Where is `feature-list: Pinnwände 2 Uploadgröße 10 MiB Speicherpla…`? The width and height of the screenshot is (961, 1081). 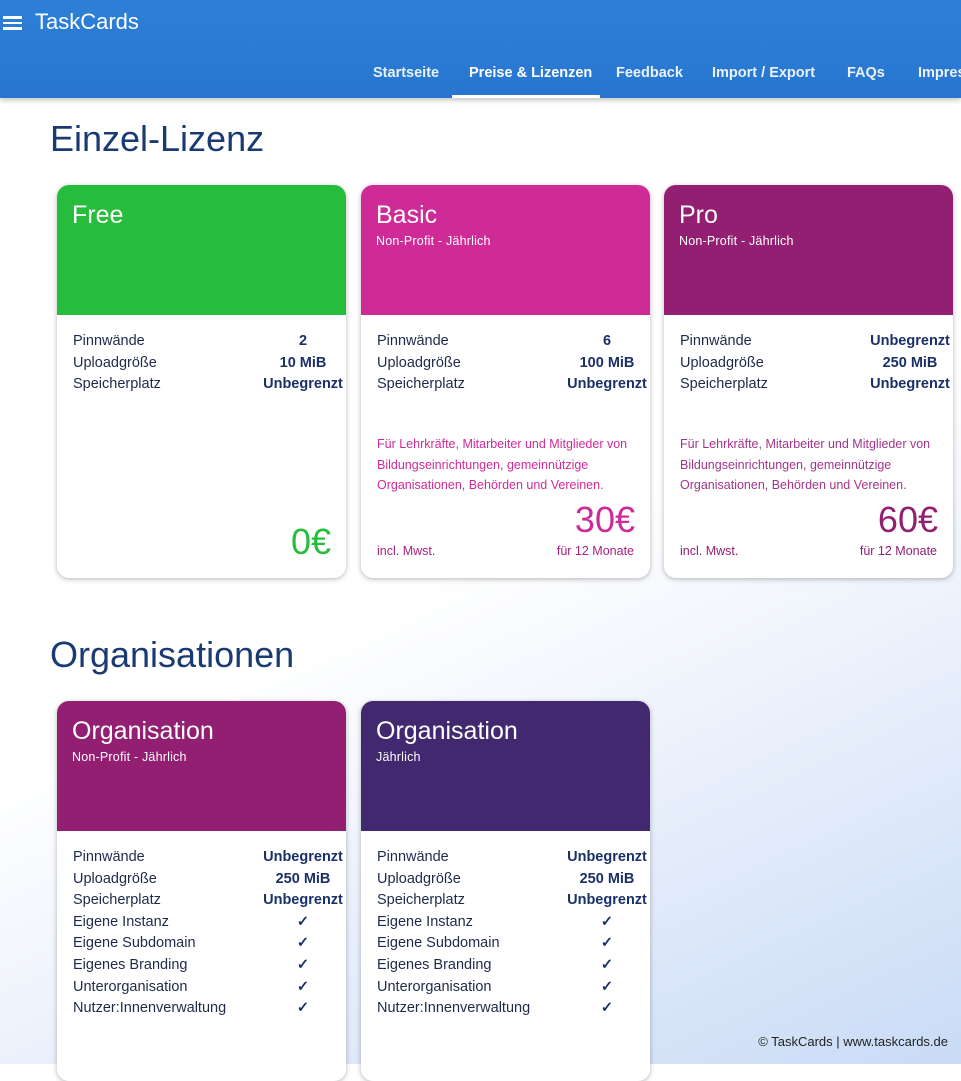 feature-list: Pinnwände 2 Uploadgröße 10 MiB Speicherpla… is located at coordinates (209, 363).